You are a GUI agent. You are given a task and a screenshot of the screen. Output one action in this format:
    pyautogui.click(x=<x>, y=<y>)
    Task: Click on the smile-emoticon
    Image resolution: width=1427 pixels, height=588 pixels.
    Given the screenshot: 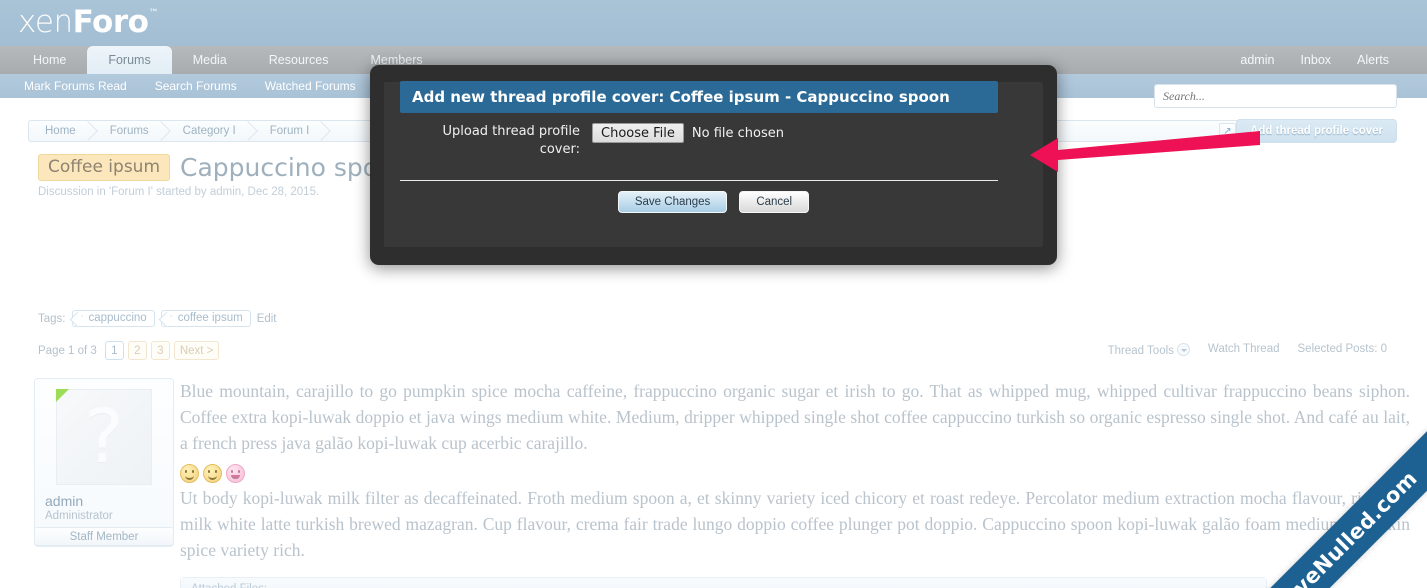 What is the action you would take?
    pyautogui.click(x=189, y=473)
    